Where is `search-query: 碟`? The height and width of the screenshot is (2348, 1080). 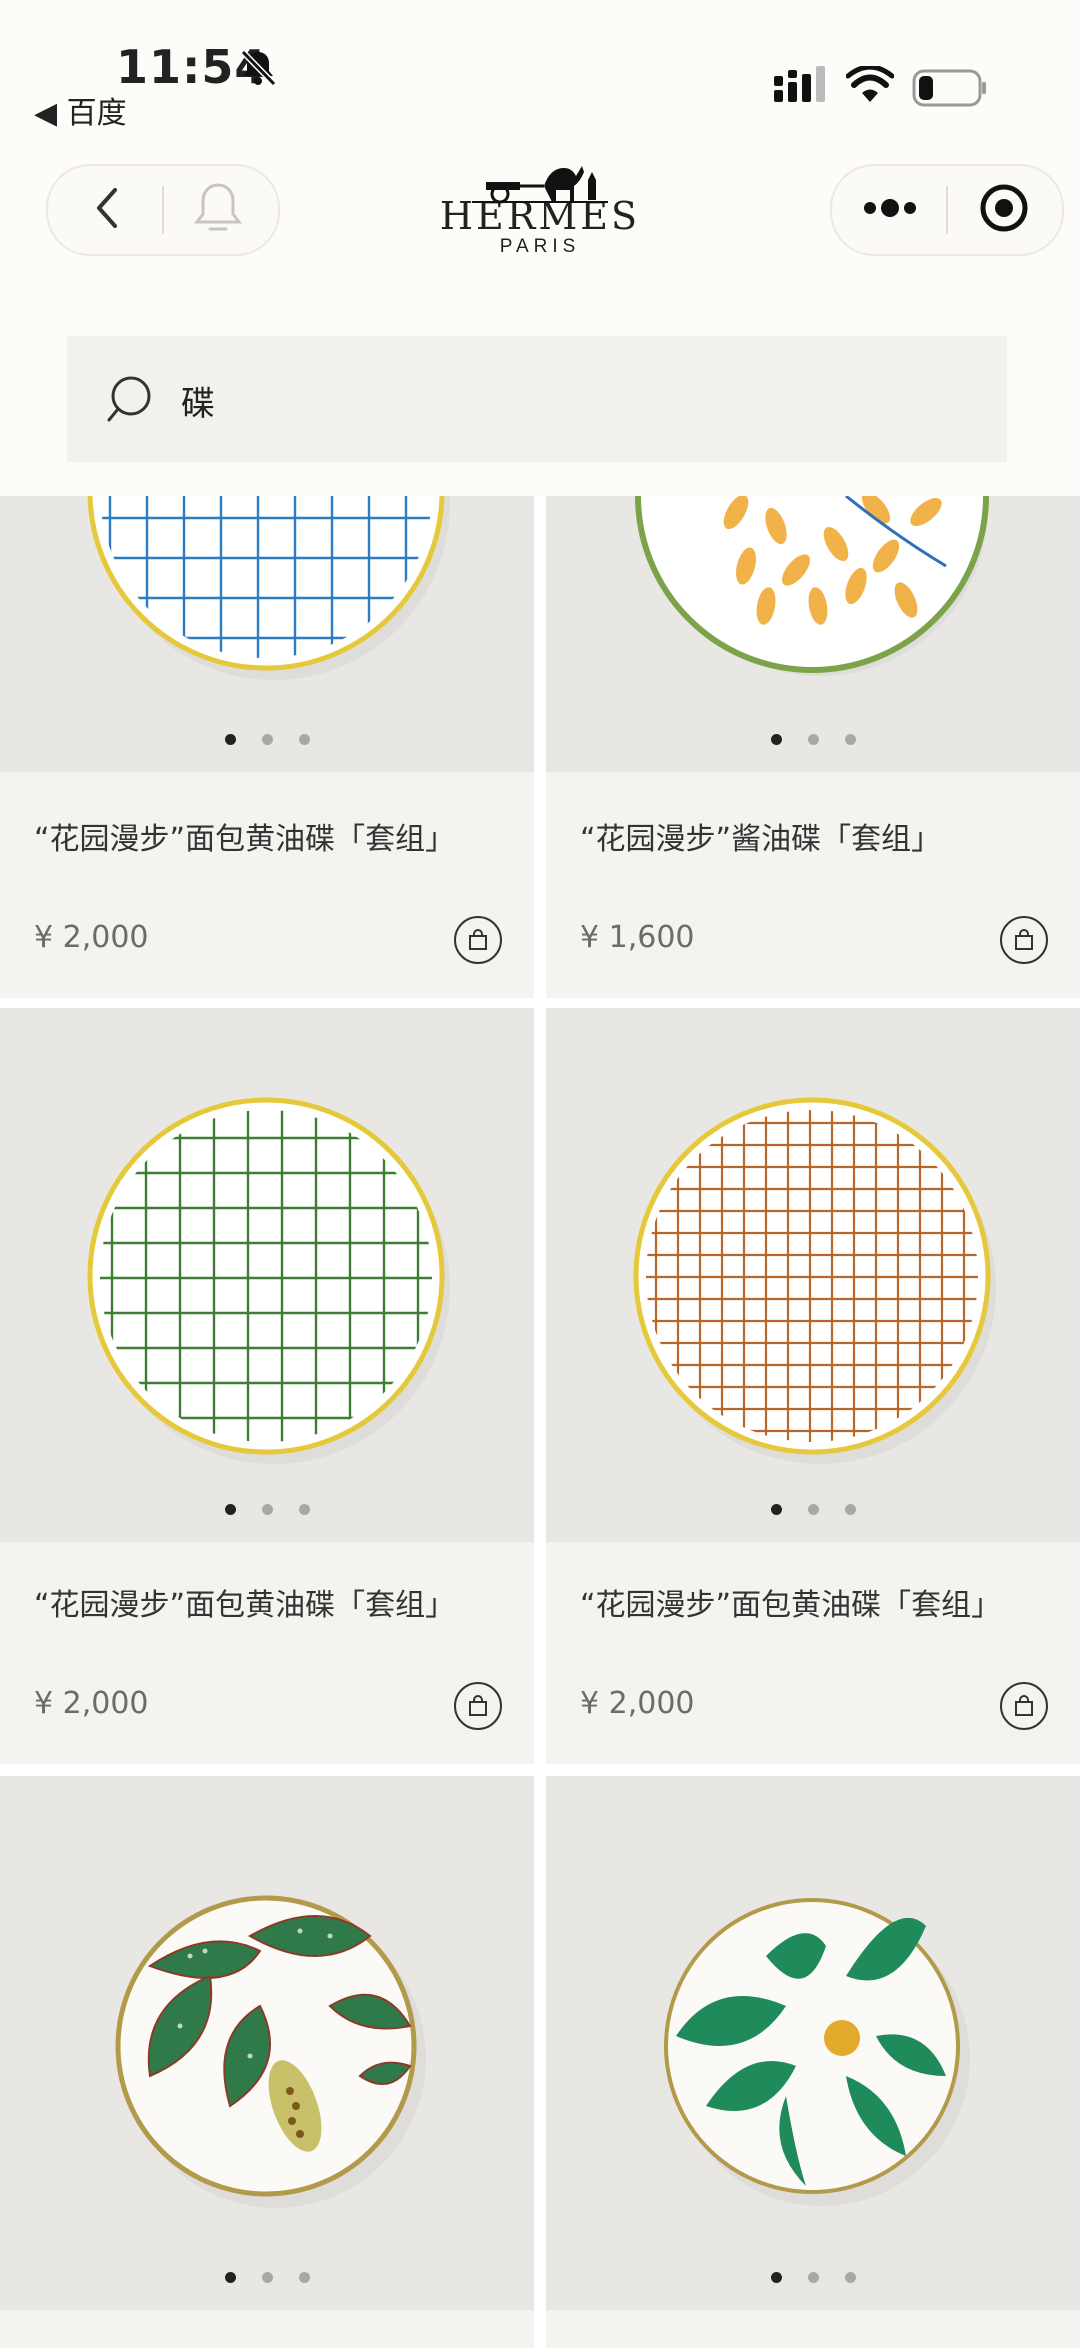
search-query: 碟 is located at coordinates (198, 404).